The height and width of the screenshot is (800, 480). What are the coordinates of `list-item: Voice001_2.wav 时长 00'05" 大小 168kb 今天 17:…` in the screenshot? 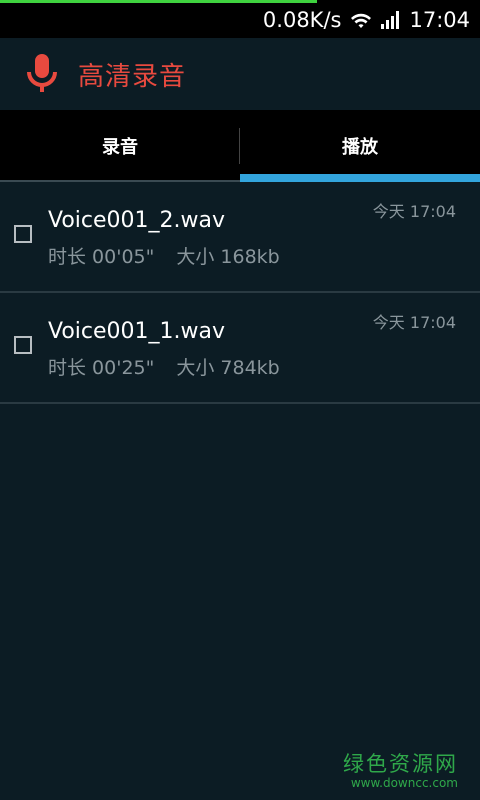 It's located at (240, 237).